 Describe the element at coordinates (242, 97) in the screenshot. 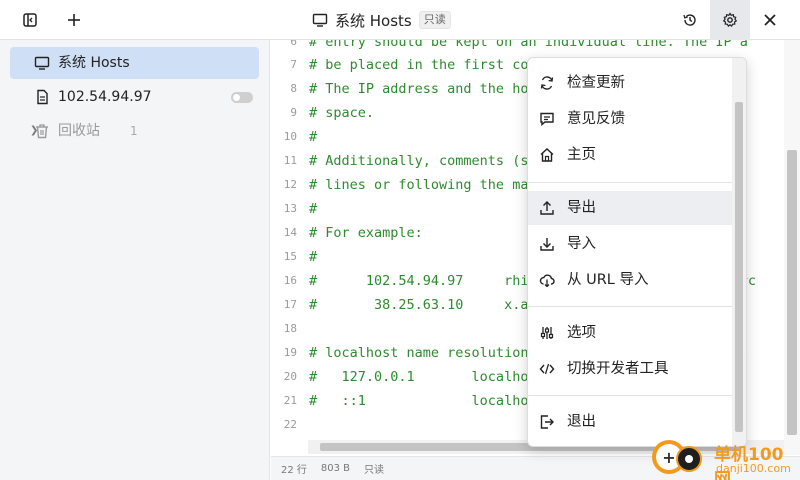

I see `enable-toggle` at that location.